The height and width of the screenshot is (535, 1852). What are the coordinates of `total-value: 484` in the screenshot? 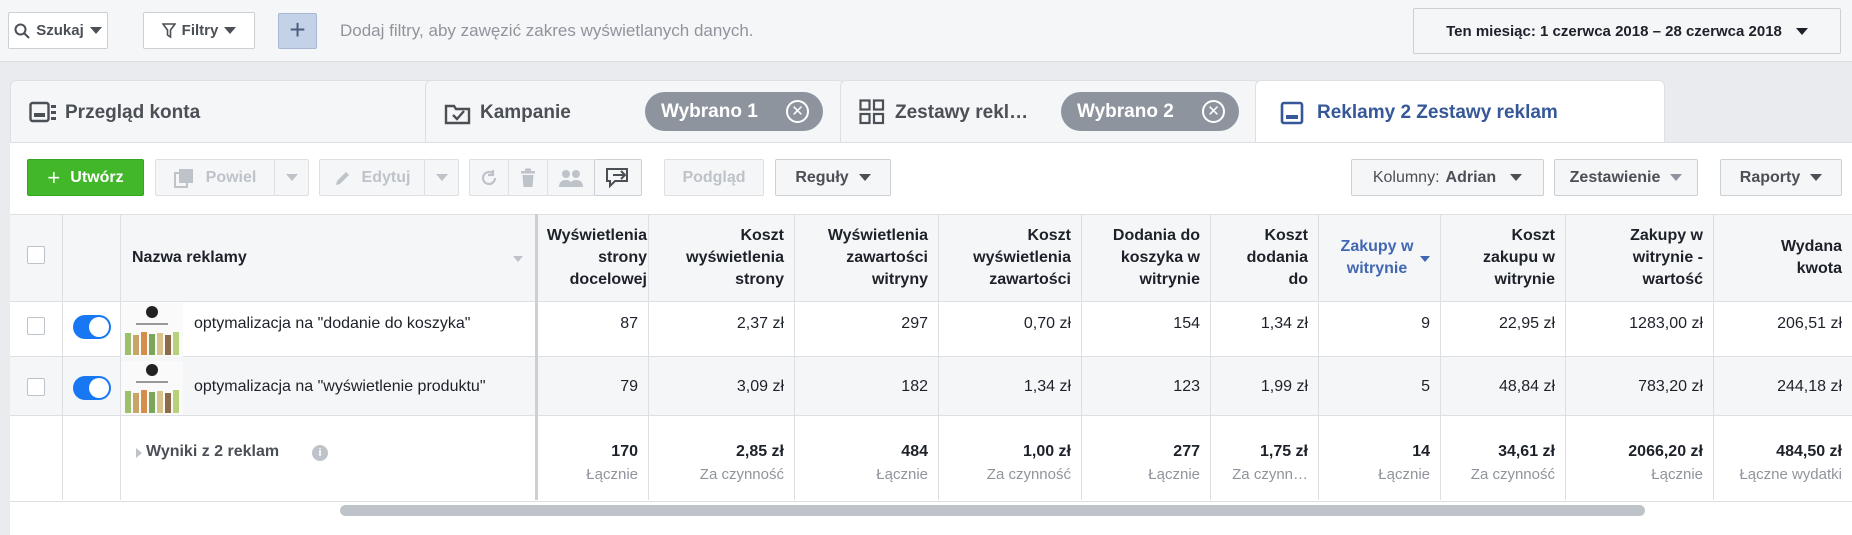 It's located at (914, 451).